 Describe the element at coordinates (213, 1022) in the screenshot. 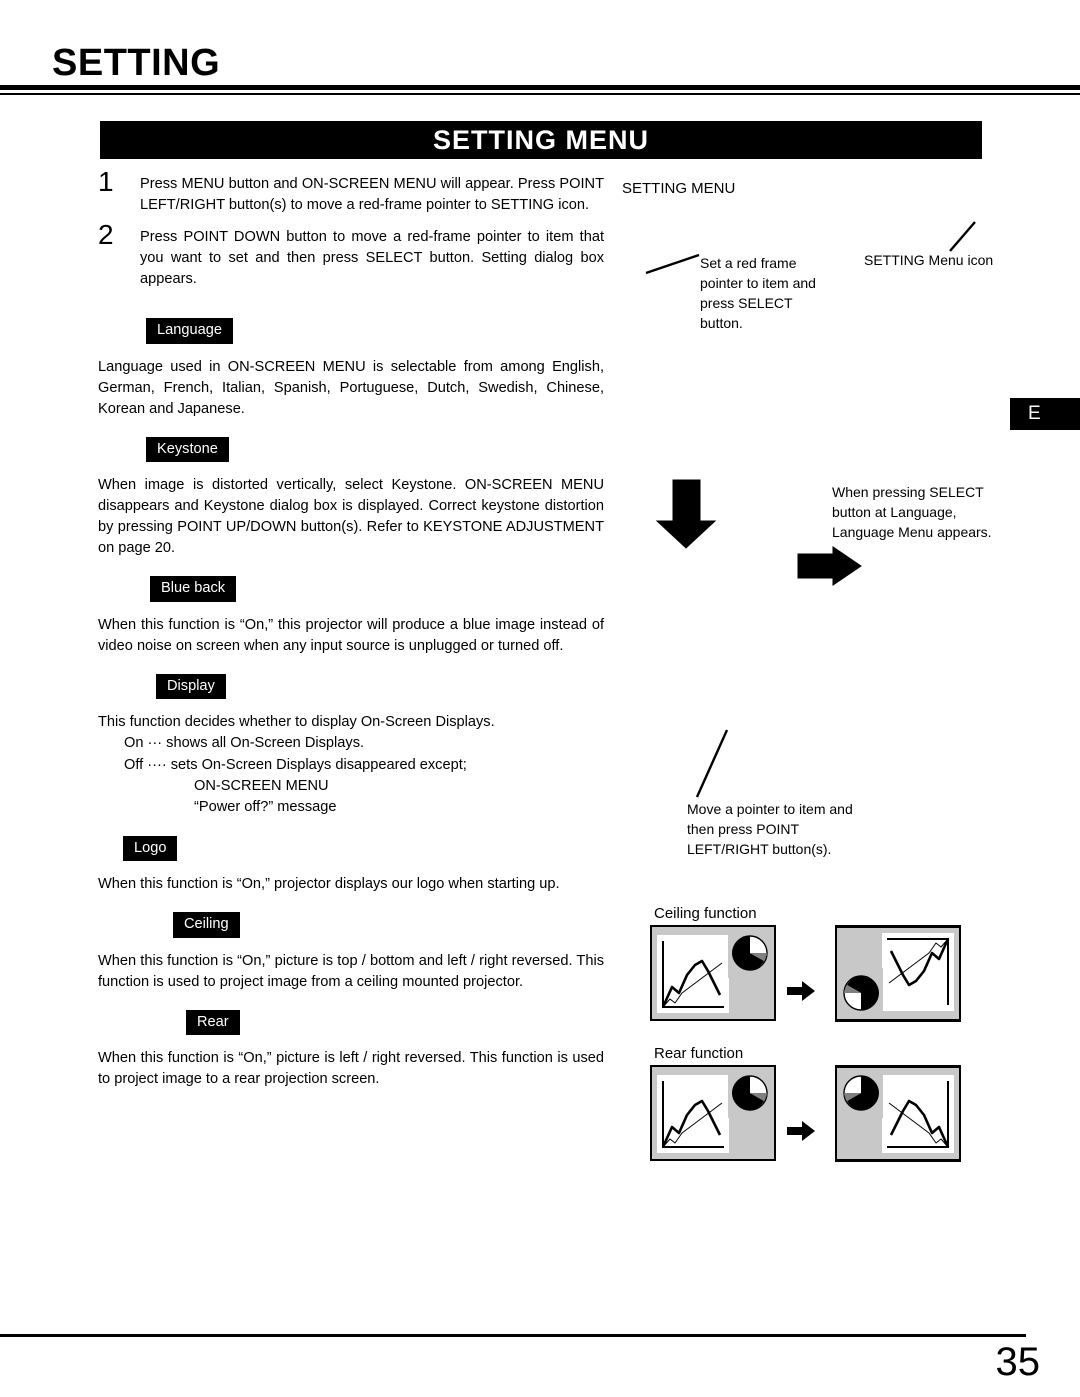

I see `section-tag-rear: Rear` at that location.